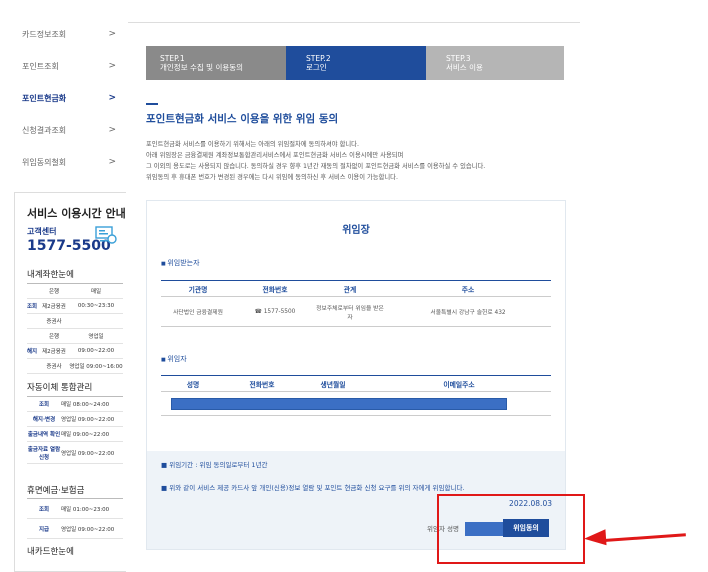 Image resolution: width=708 pixels, height=572 pixels. I want to click on address-cell: 서울특별시 강남구 솔헌로 432, so click(468, 311).